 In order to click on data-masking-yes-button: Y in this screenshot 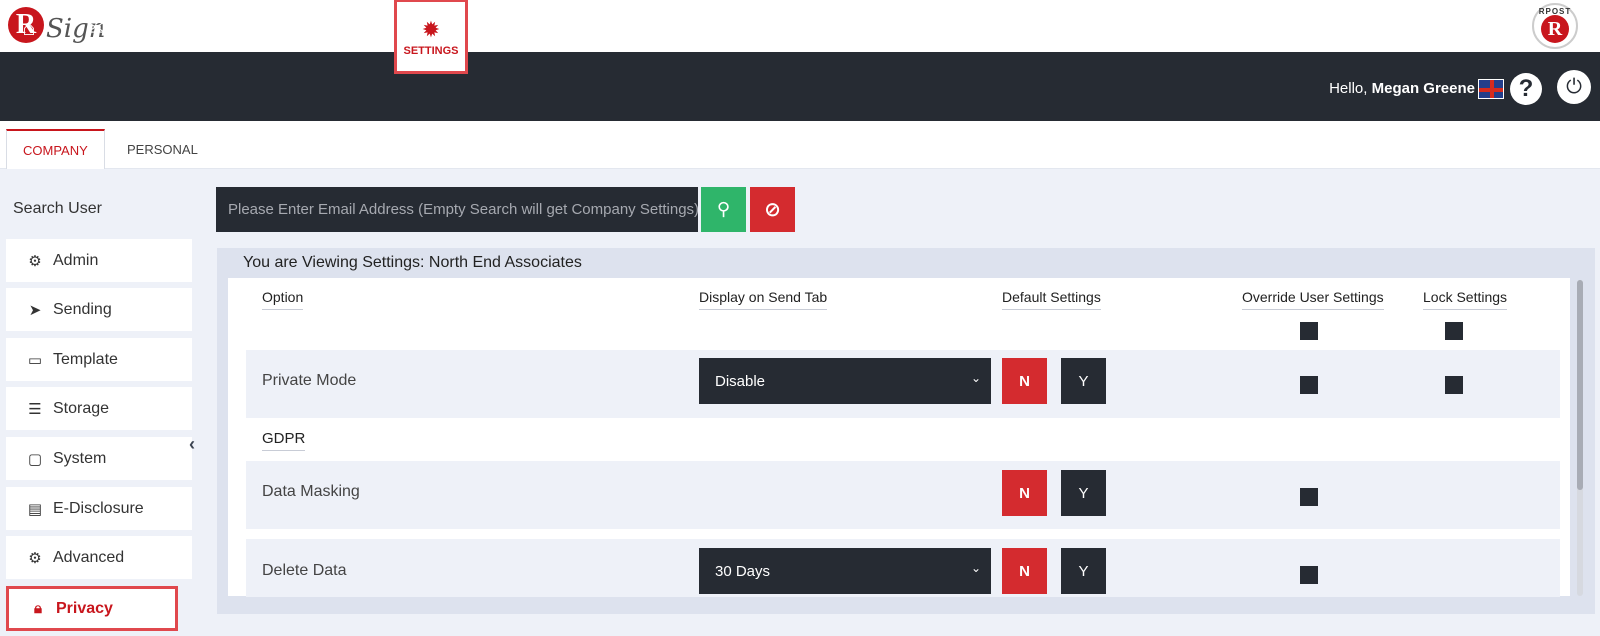, I will do `click(1083, 493)`.